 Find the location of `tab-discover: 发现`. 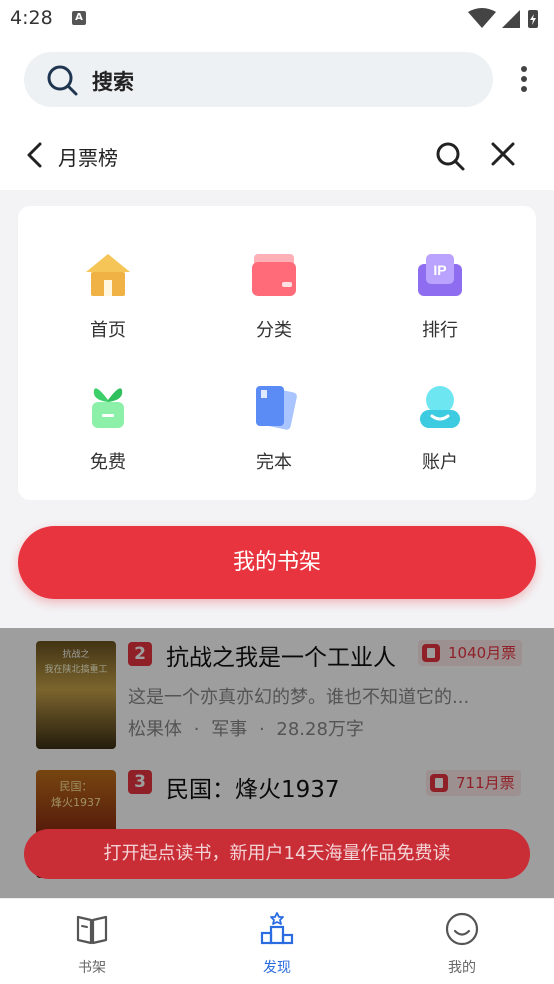

tab-discover: 发现 is located at coordinates (277, 944).